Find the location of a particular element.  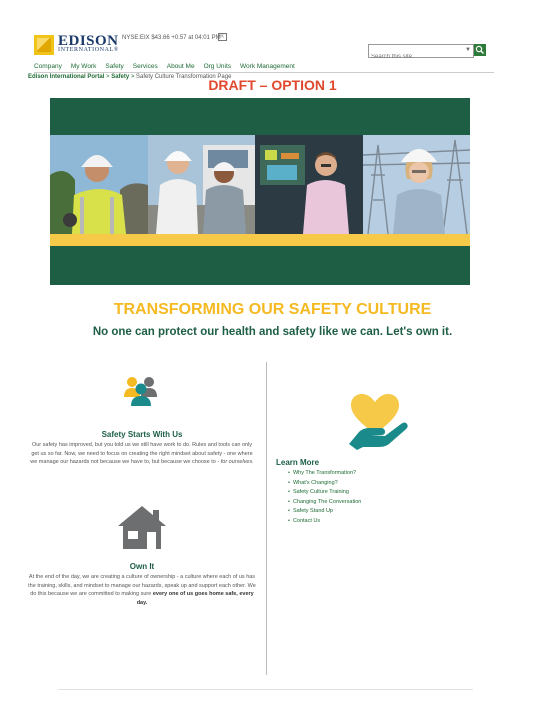

link-changing-the-conversation: Changing The Conversation is located at coordinates (324, 503).